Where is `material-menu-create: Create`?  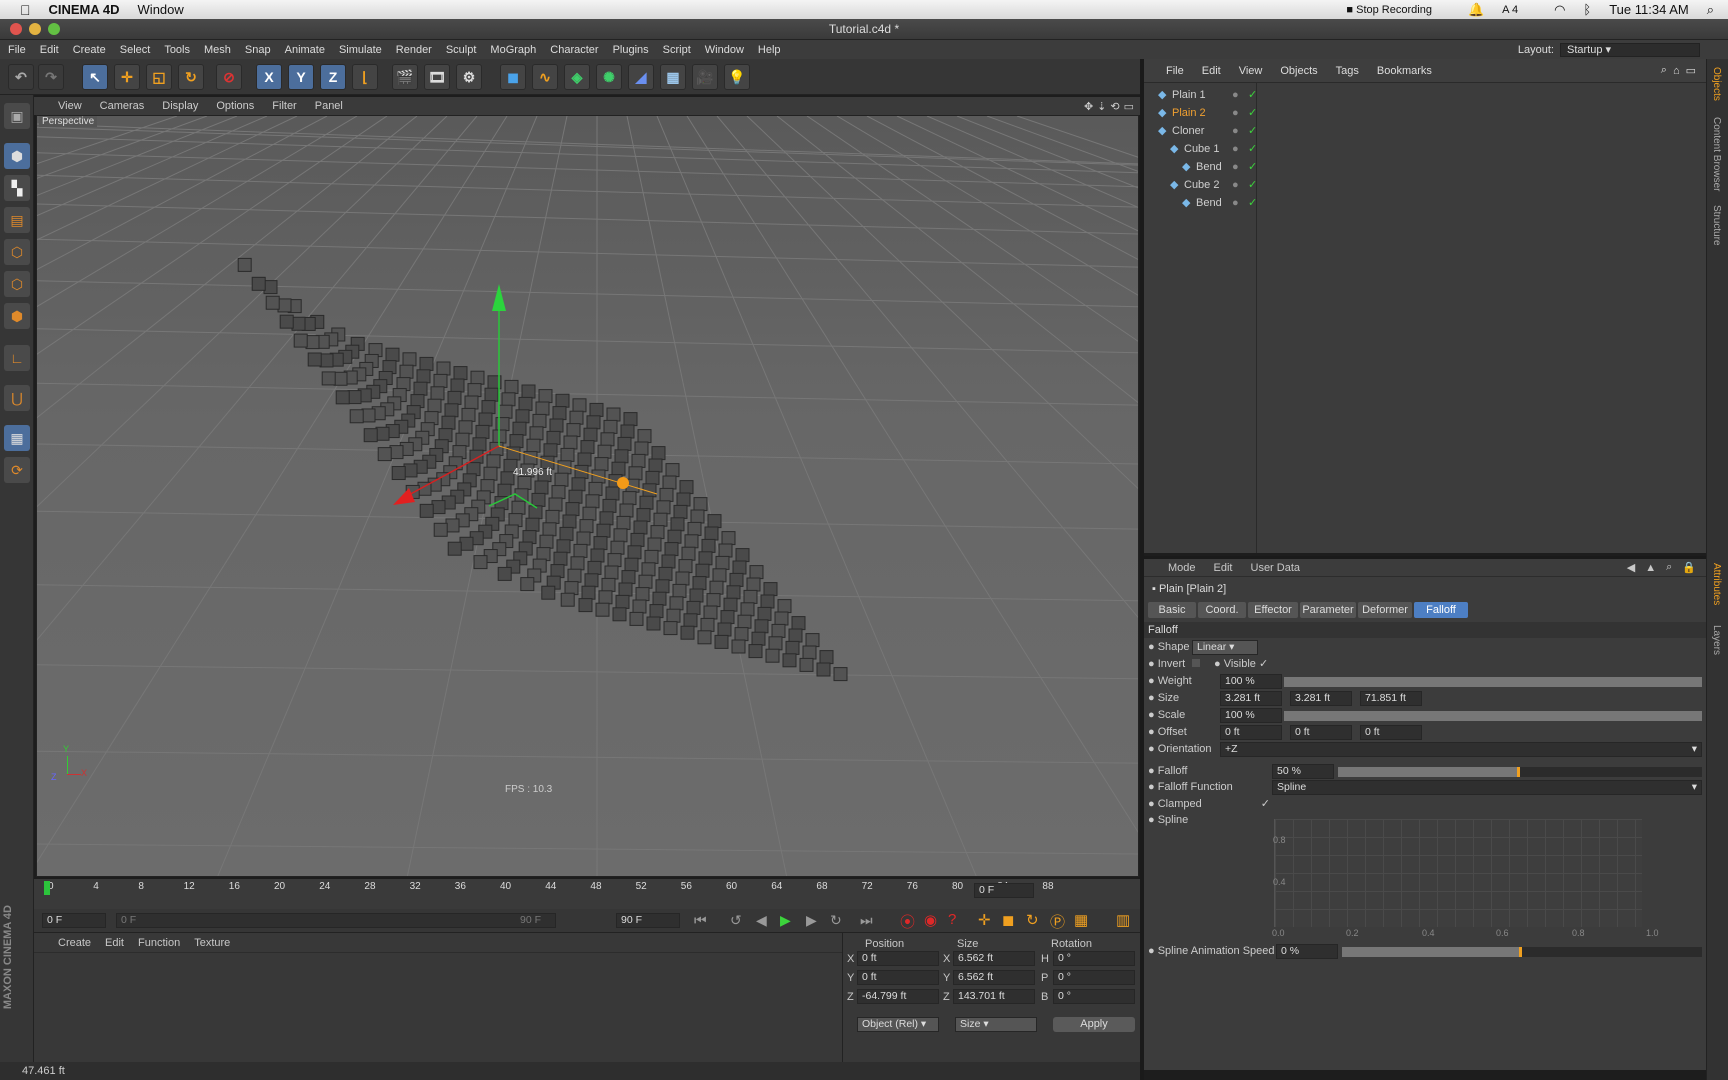
material-menu-create: Create is located at coordinates (74, 943).